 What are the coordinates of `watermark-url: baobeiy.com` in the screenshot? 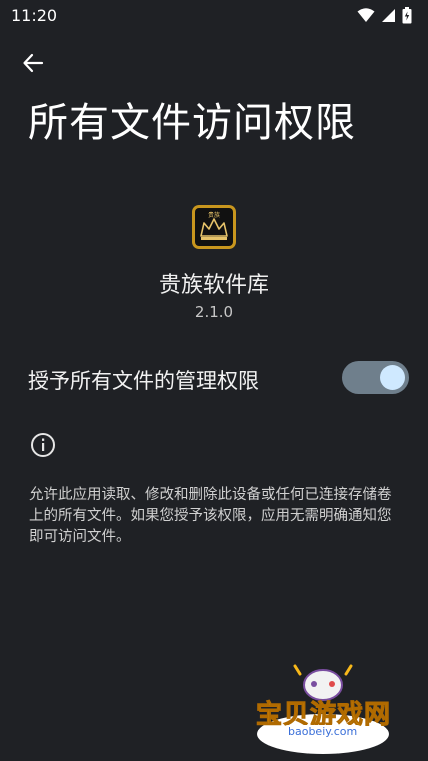 It's located at (323, 731).